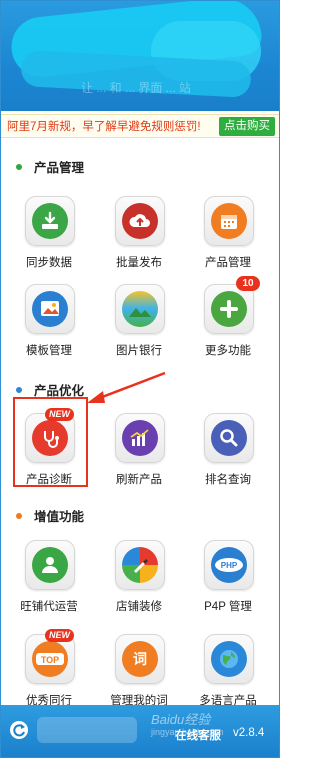  What do you see at coordinates (228, 480) in the screenshot?
I see `tile-label: 排名查询` at bounding box center [228, 480].